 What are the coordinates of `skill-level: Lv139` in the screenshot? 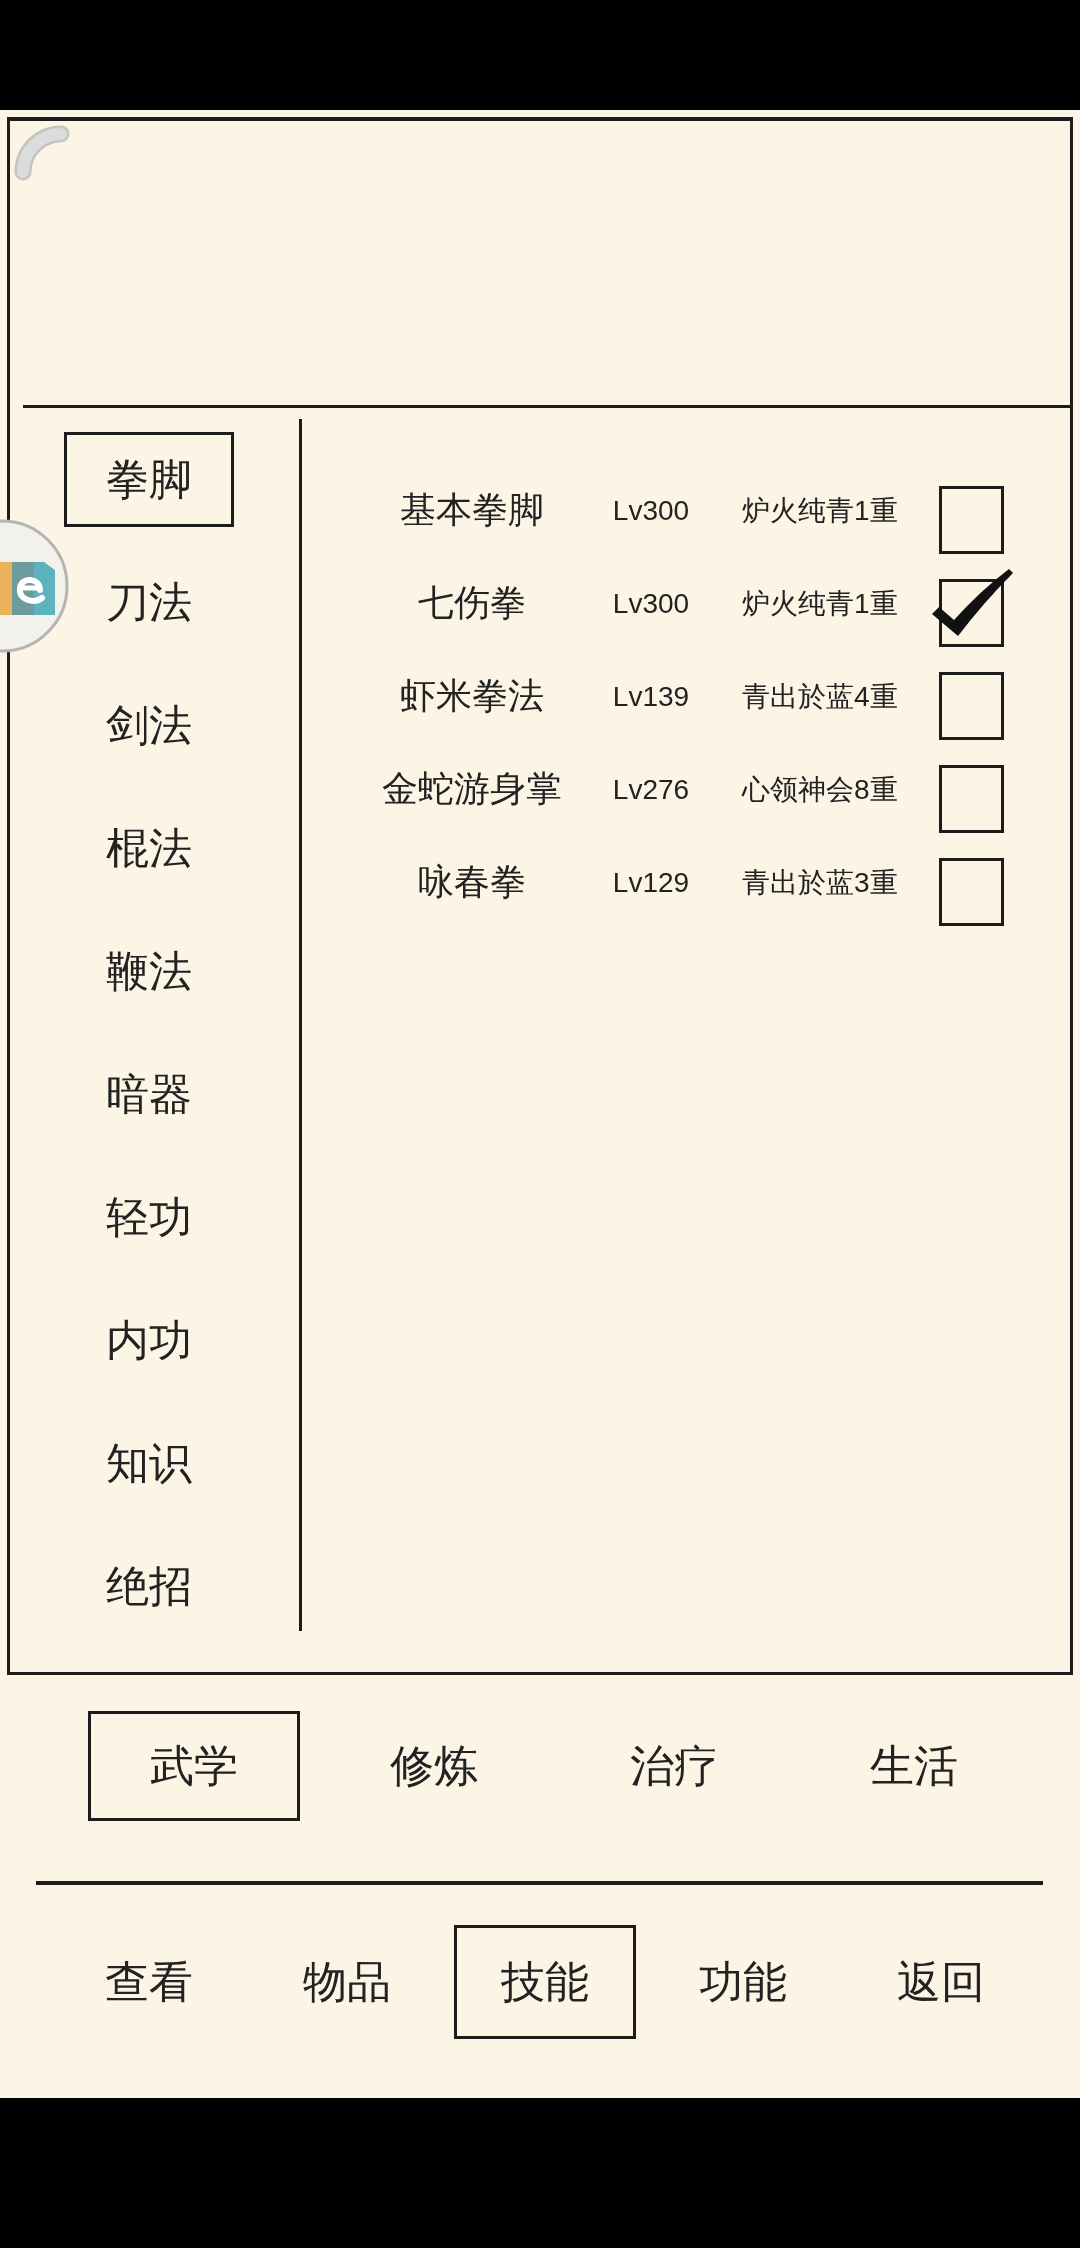 It's located at (651, 696).